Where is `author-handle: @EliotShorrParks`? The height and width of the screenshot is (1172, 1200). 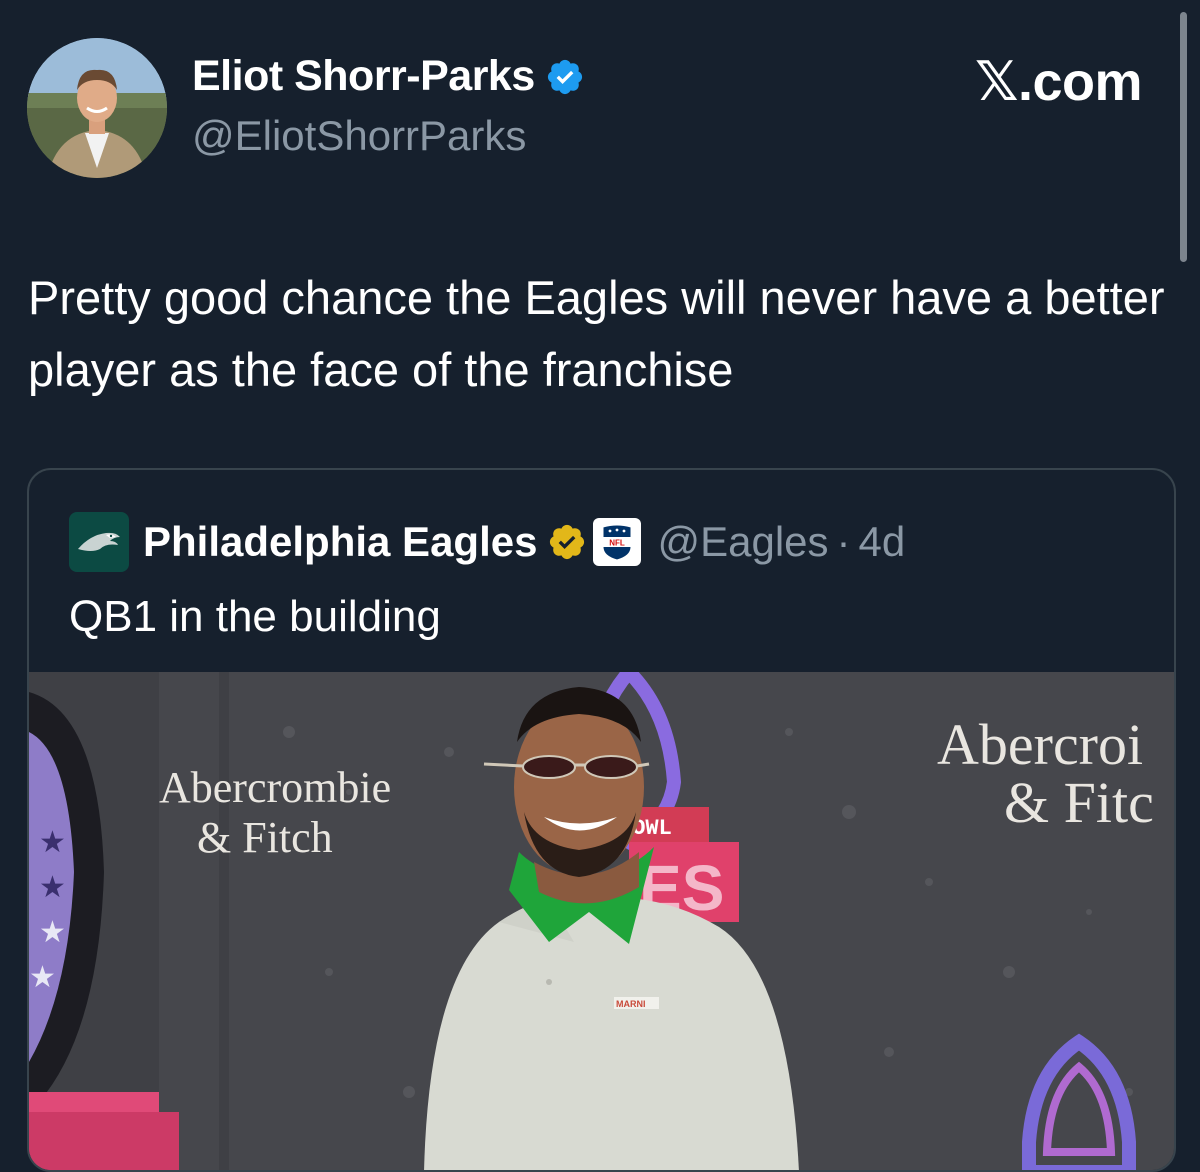
author-handle: @EliotShorrParks is located at coordinates (359, 136).